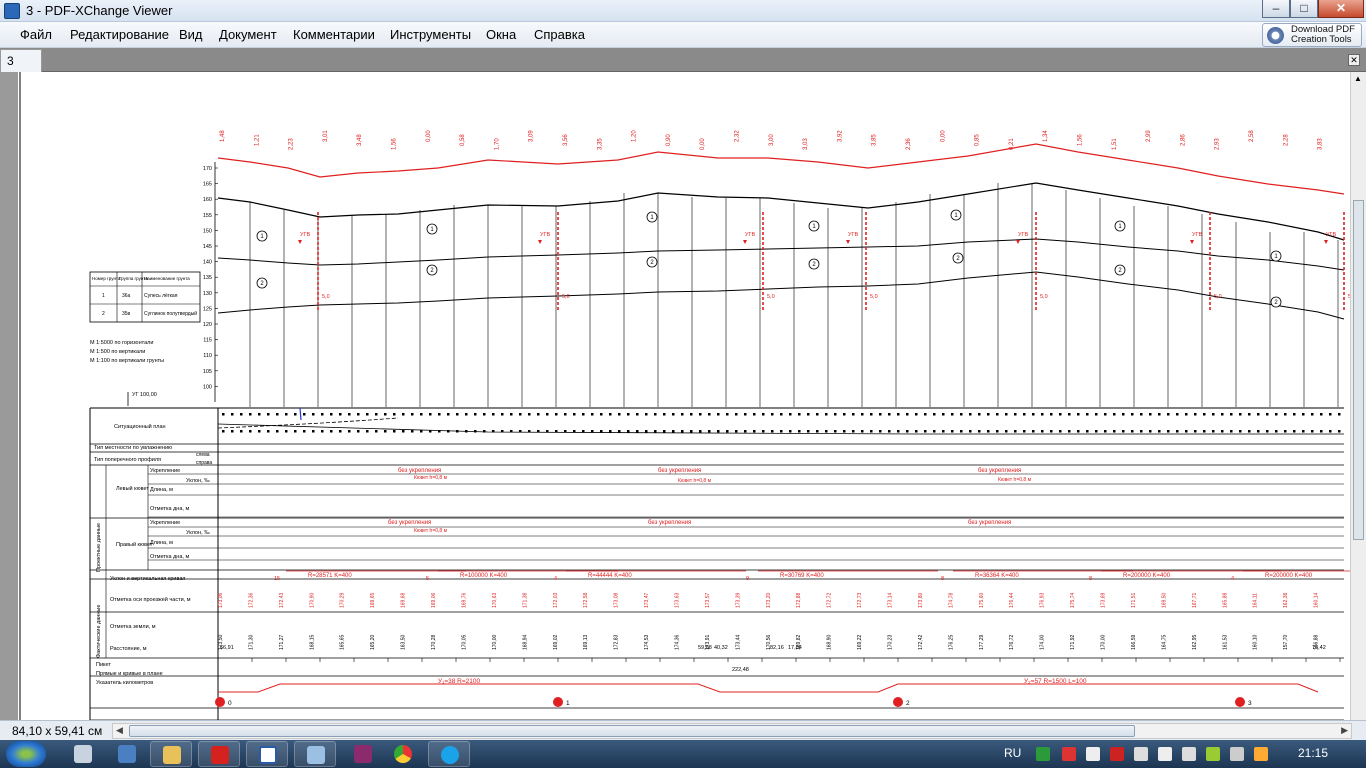 The height and width of the screenshot is (768, 1366). Describe the element at coordinates (21, 60) in the screenshot. I see `document-tab: 3` at that location.